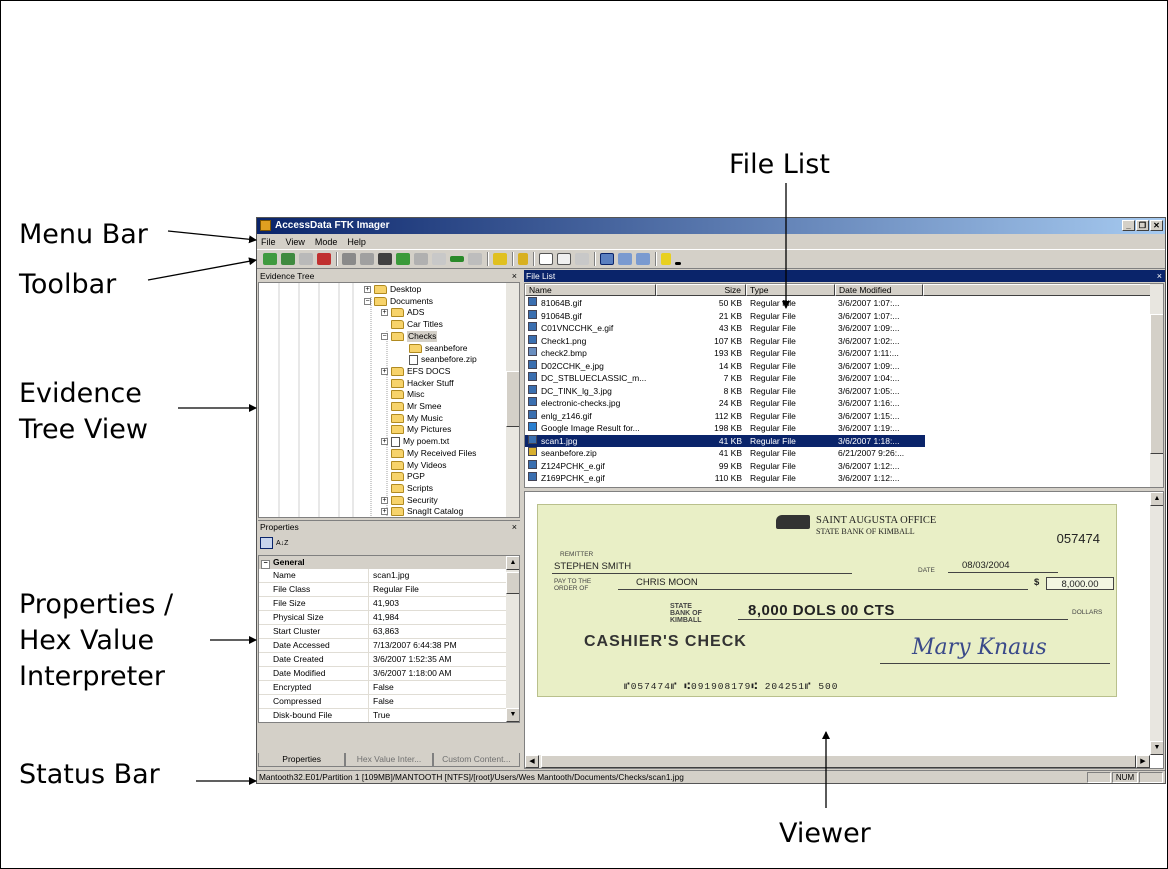  Describe the element at coordinates (202, 269) in the screenshot. I see `toolbar-arrow` at that location.